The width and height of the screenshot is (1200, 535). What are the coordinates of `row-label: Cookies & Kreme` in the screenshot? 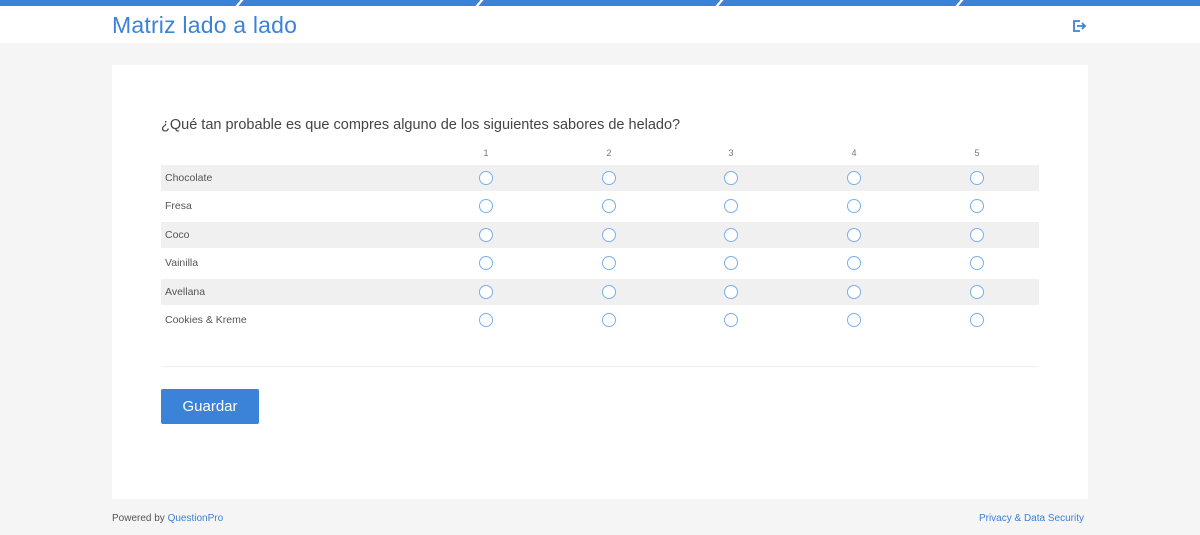 It's located at (206, 320).